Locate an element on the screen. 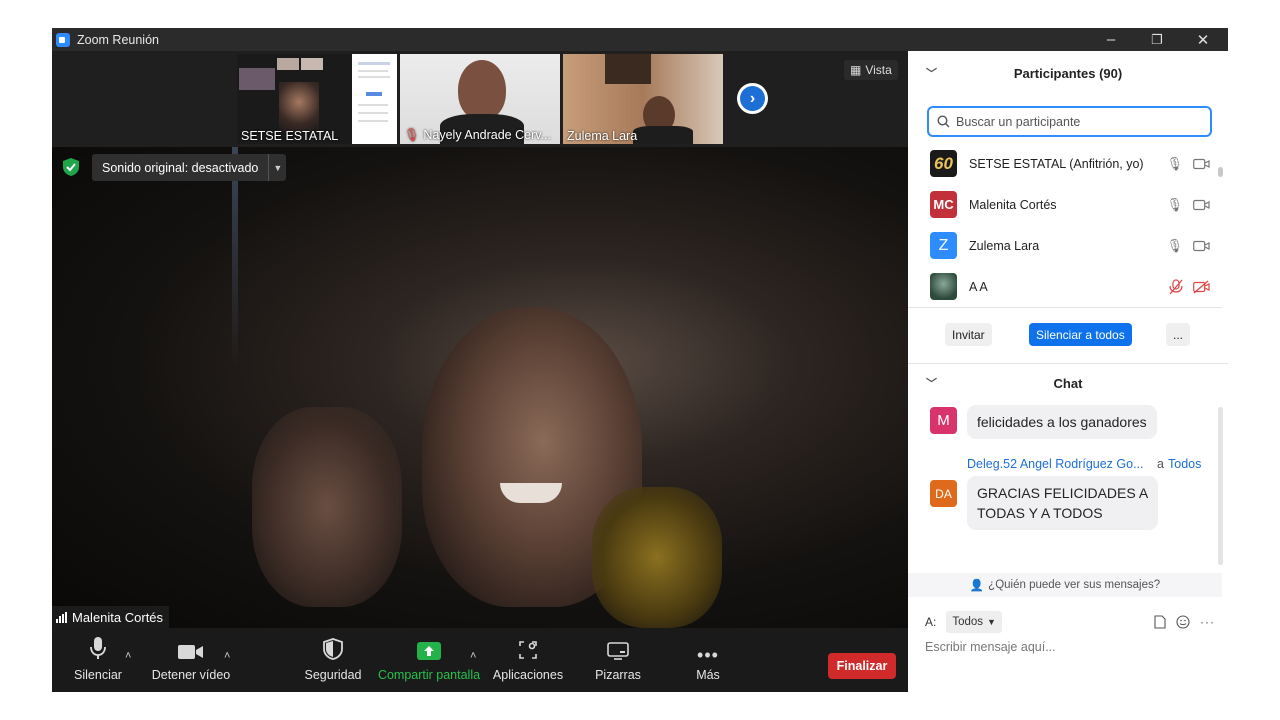 The width and height of the screenshot is (1280, 720). next-page-button: › is located at coordinates (752, 98).